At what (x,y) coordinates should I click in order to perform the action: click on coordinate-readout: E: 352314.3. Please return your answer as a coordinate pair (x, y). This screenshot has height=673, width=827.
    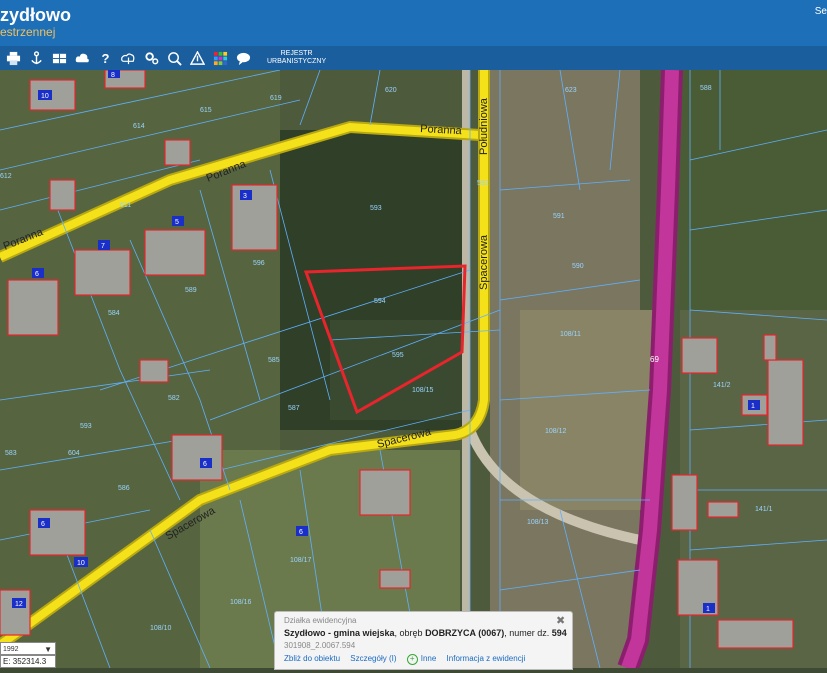
    Looking at the image, I should click on (28, 661).